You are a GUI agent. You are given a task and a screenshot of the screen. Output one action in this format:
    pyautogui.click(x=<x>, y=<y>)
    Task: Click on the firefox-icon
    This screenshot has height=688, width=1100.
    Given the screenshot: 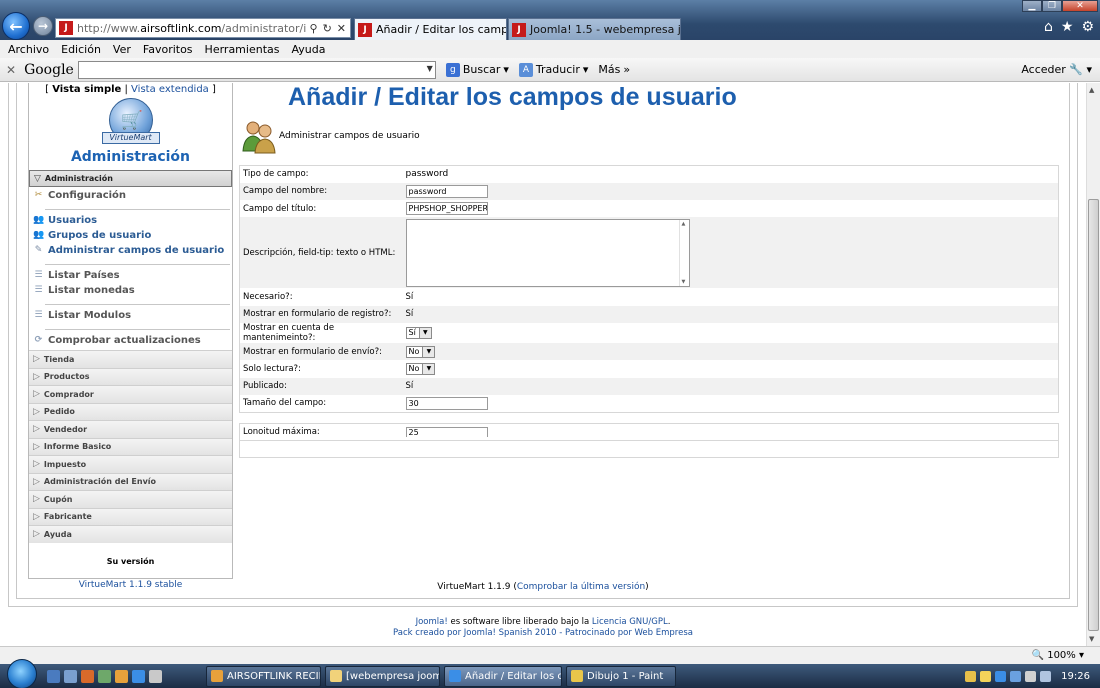 What is the action you would take?
    pyautogui.click(x=87, y=676)
    